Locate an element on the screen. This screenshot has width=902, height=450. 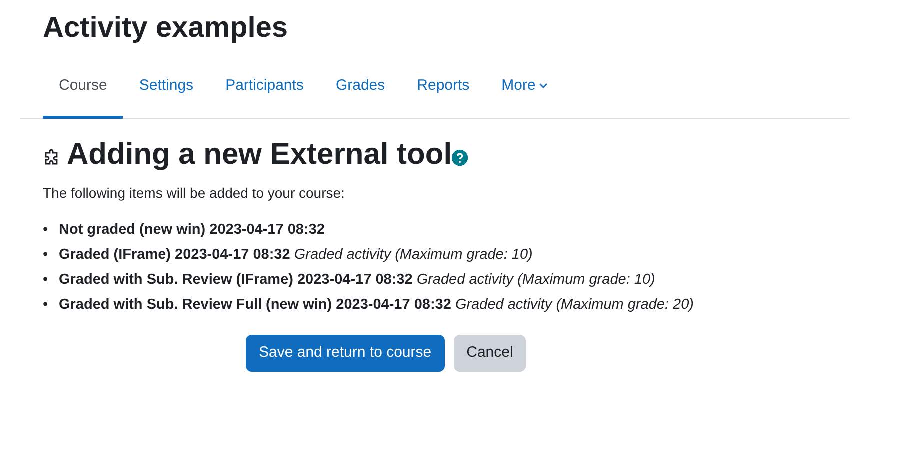
nav-tab: Participants is located at coordinates (265, 89).